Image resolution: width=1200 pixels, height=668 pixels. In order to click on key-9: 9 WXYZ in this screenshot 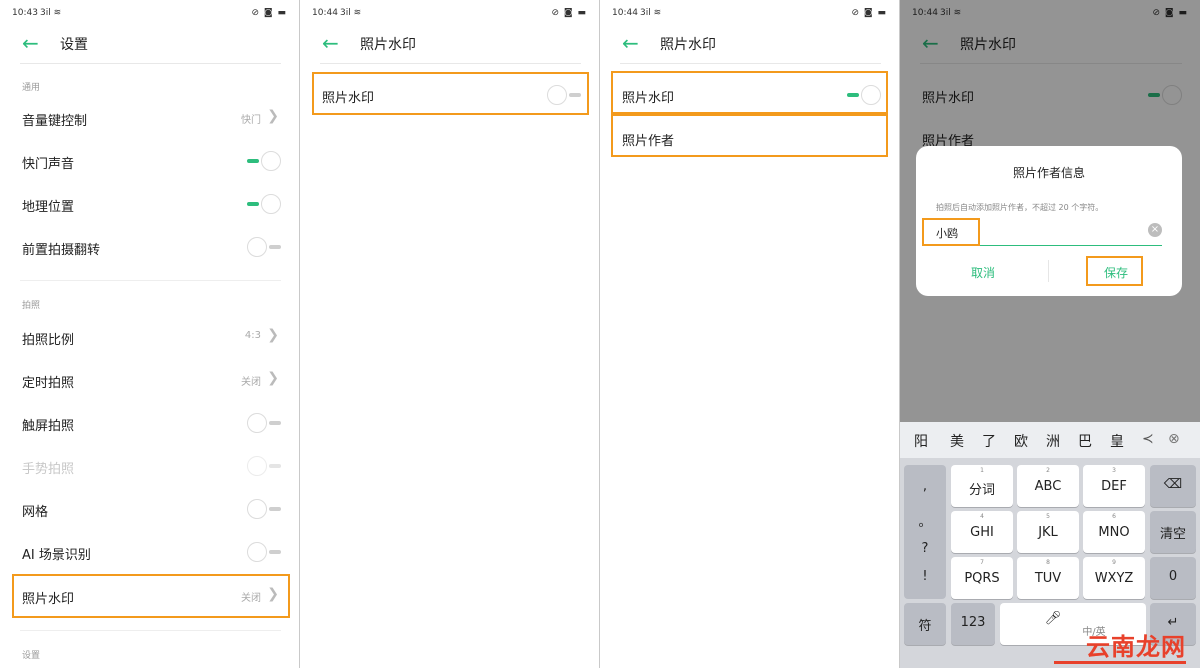, I will do `click(1114, 578)`.